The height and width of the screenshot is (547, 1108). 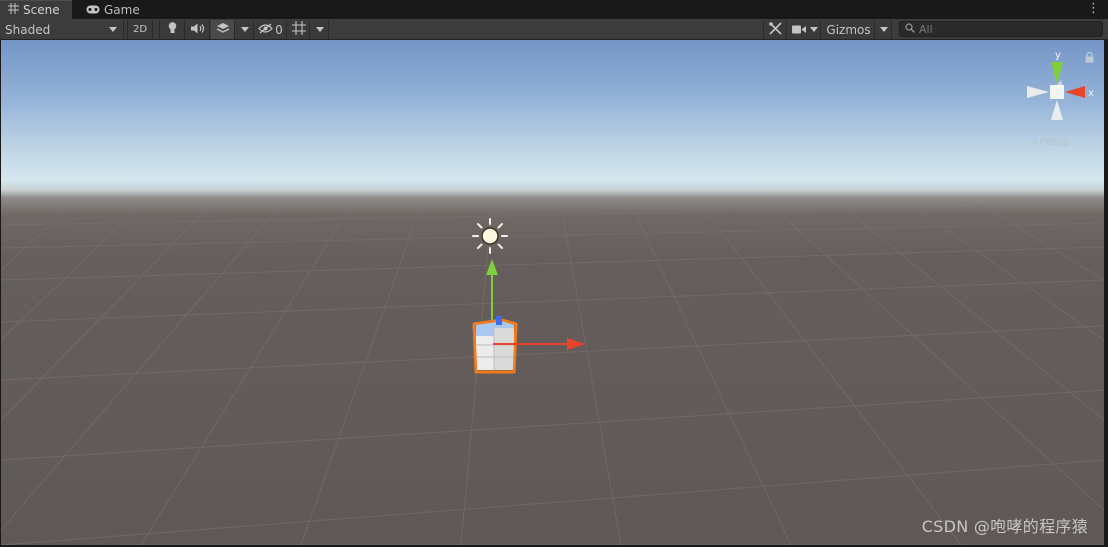 What do you see at coordinates (910, 29) in the screenshot?
I see `search-icon` at bounding box center [910, 29].